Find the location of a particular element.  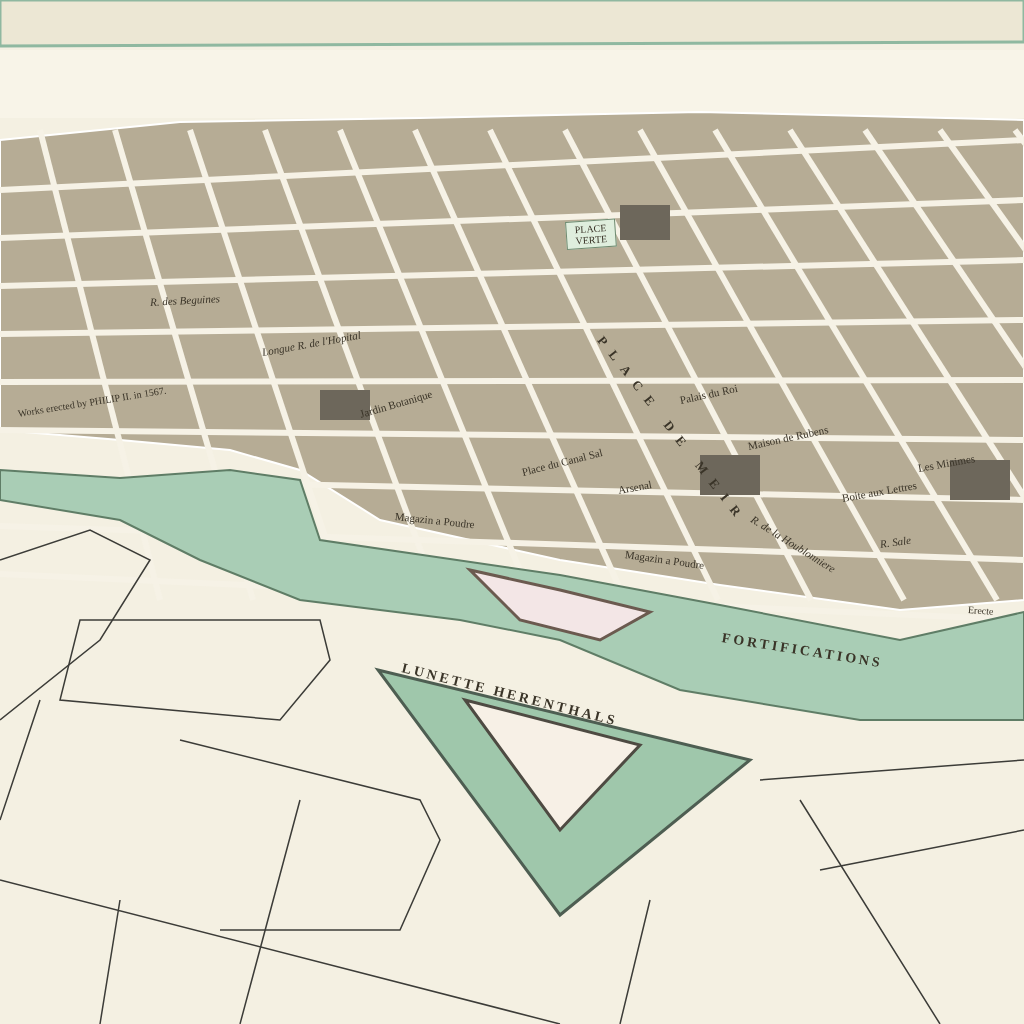

map-label: Boite aux Lettres is located at coordinates (879, 491).